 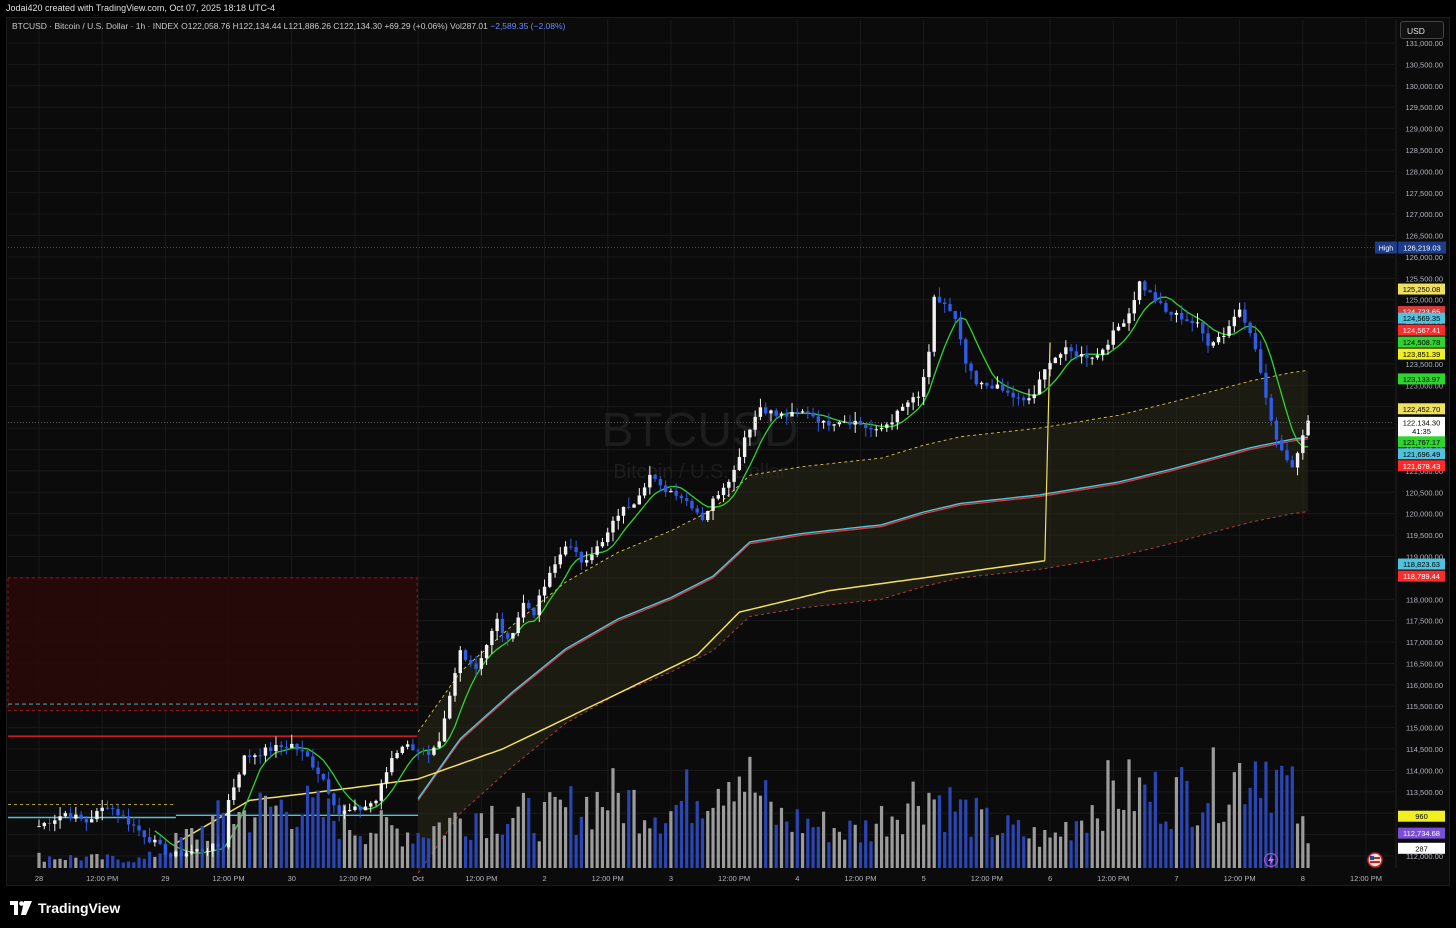 What do you see at coordinates (1375, 860) in the screenshot?
I see `flag-icon` at bounding box center [1375, 860].